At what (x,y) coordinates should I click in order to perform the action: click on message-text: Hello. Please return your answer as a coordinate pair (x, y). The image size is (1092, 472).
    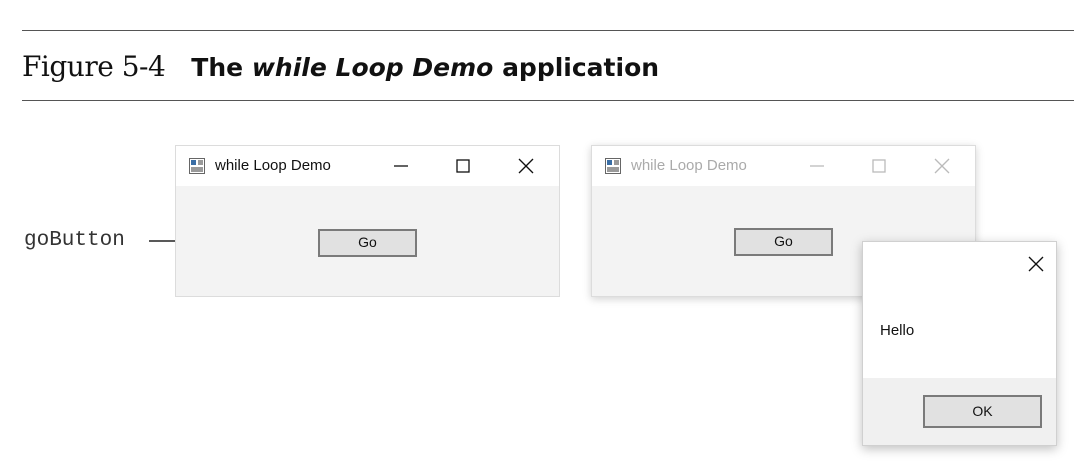
    Looking at the image, I should click on (897, 330).